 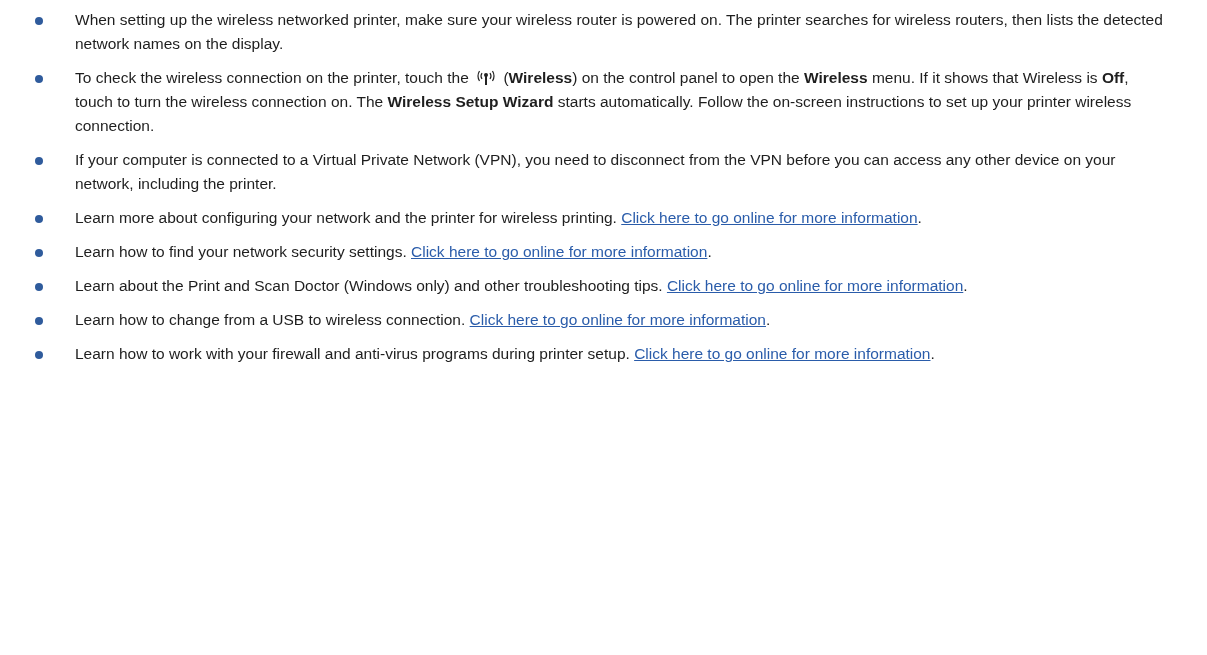 I want to click on bullet-text: If your computer is connected to a Virtual Private Network (VPN), you need to disconnect from the VPN before you can access any other device on your network, including the printer., so click(x=596, y=172).